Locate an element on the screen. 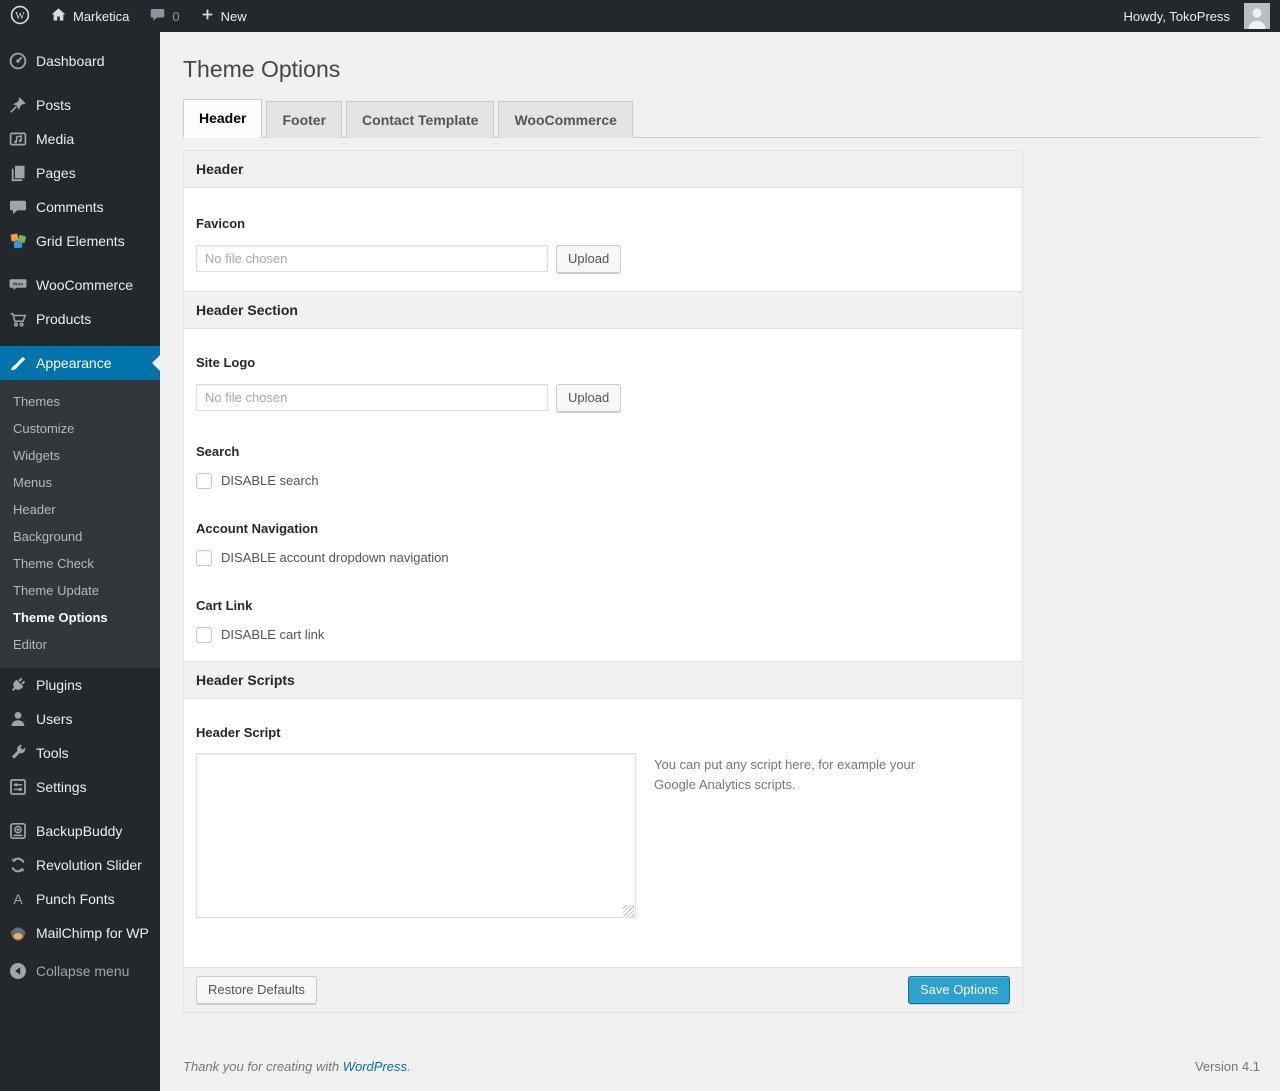  sidebar-item-appearance: Appearance is located at coordinates (80, 363).